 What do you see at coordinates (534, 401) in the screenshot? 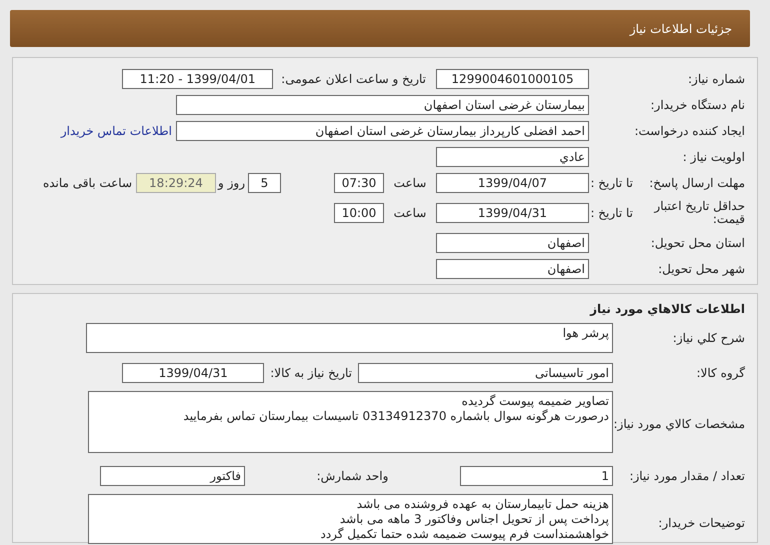
I see `specs-line: تصاویر ضمیمه پیوست گردیده` at bounding box center [534, 401].